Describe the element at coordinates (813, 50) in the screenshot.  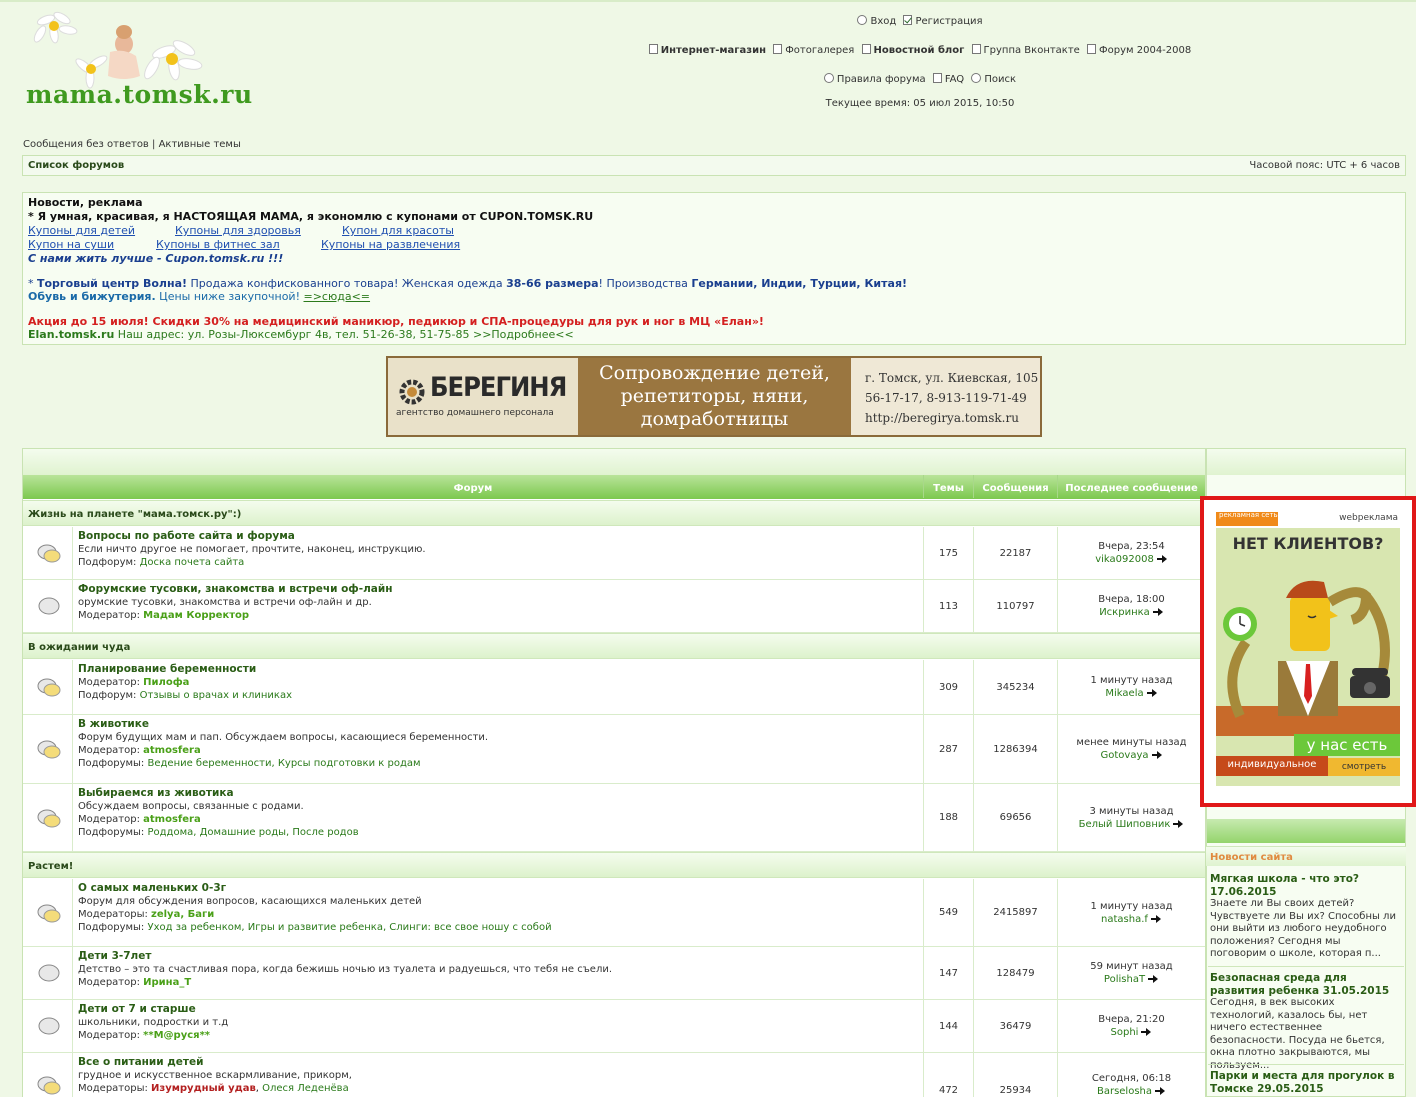
I see `gallery-link: Фотогалерея` at that location.